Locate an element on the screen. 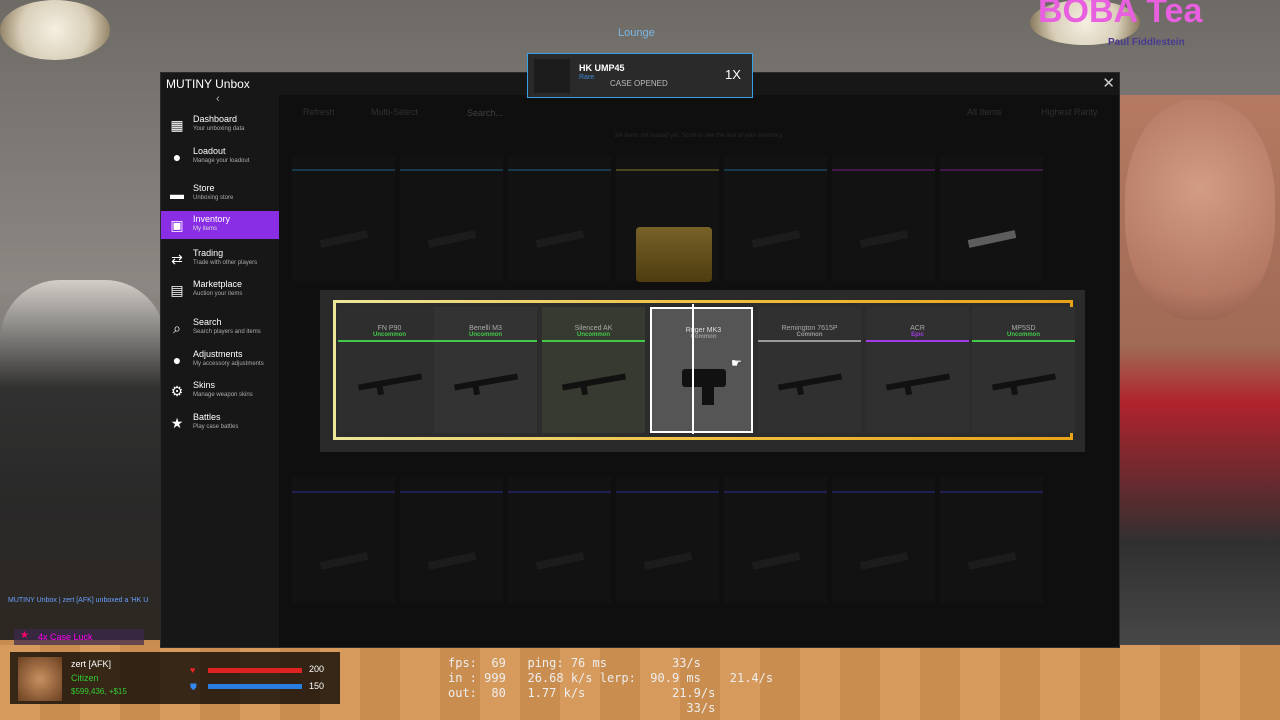 The width and height of the screenshot is (1280, 720). market-icon: ▤ is located at coordinates (177, 290).